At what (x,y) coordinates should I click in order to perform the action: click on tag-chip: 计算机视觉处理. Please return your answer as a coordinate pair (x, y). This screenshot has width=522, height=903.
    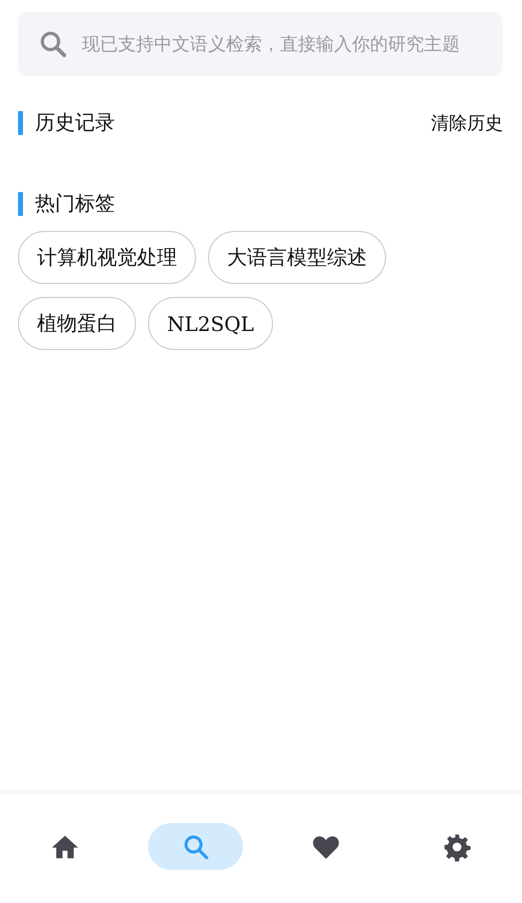
    Looking at the image, I should click on (107, 257).